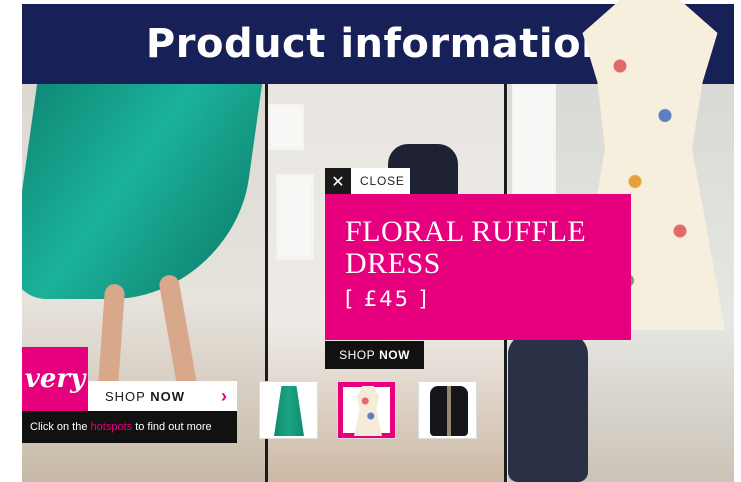  I want to click on shop-now-button: SHOP NOW ›, so click(162, 396).